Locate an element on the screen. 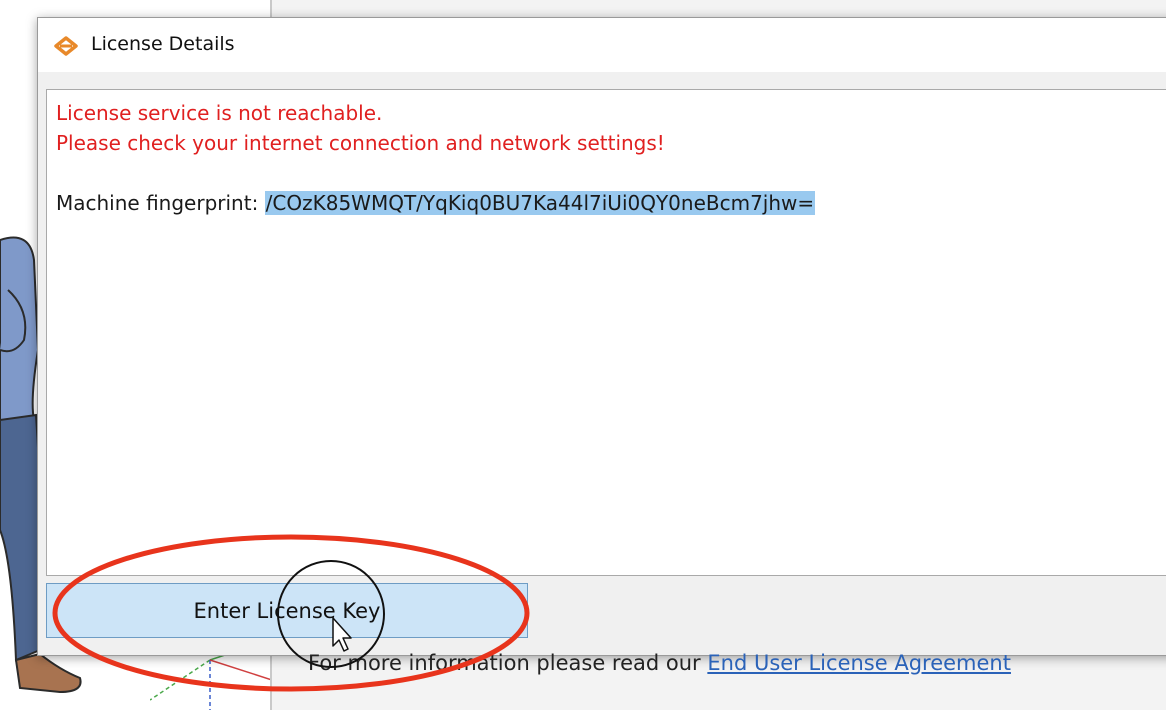 The height and width of the screenshot is (710, 1166). fingerprint-label: Machine fingerprint: is located at coordinates (160, 203).